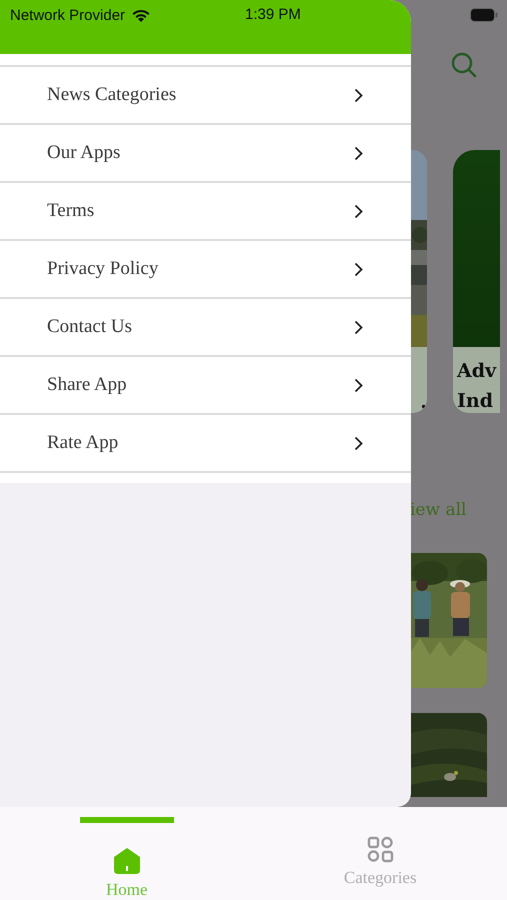 The height and width of the screenshot is (900, 507). What do you see at coordinates (68, 15) in the screenshot?
I see `carrier-name: Network Provider` at bounding box center [68, 15].